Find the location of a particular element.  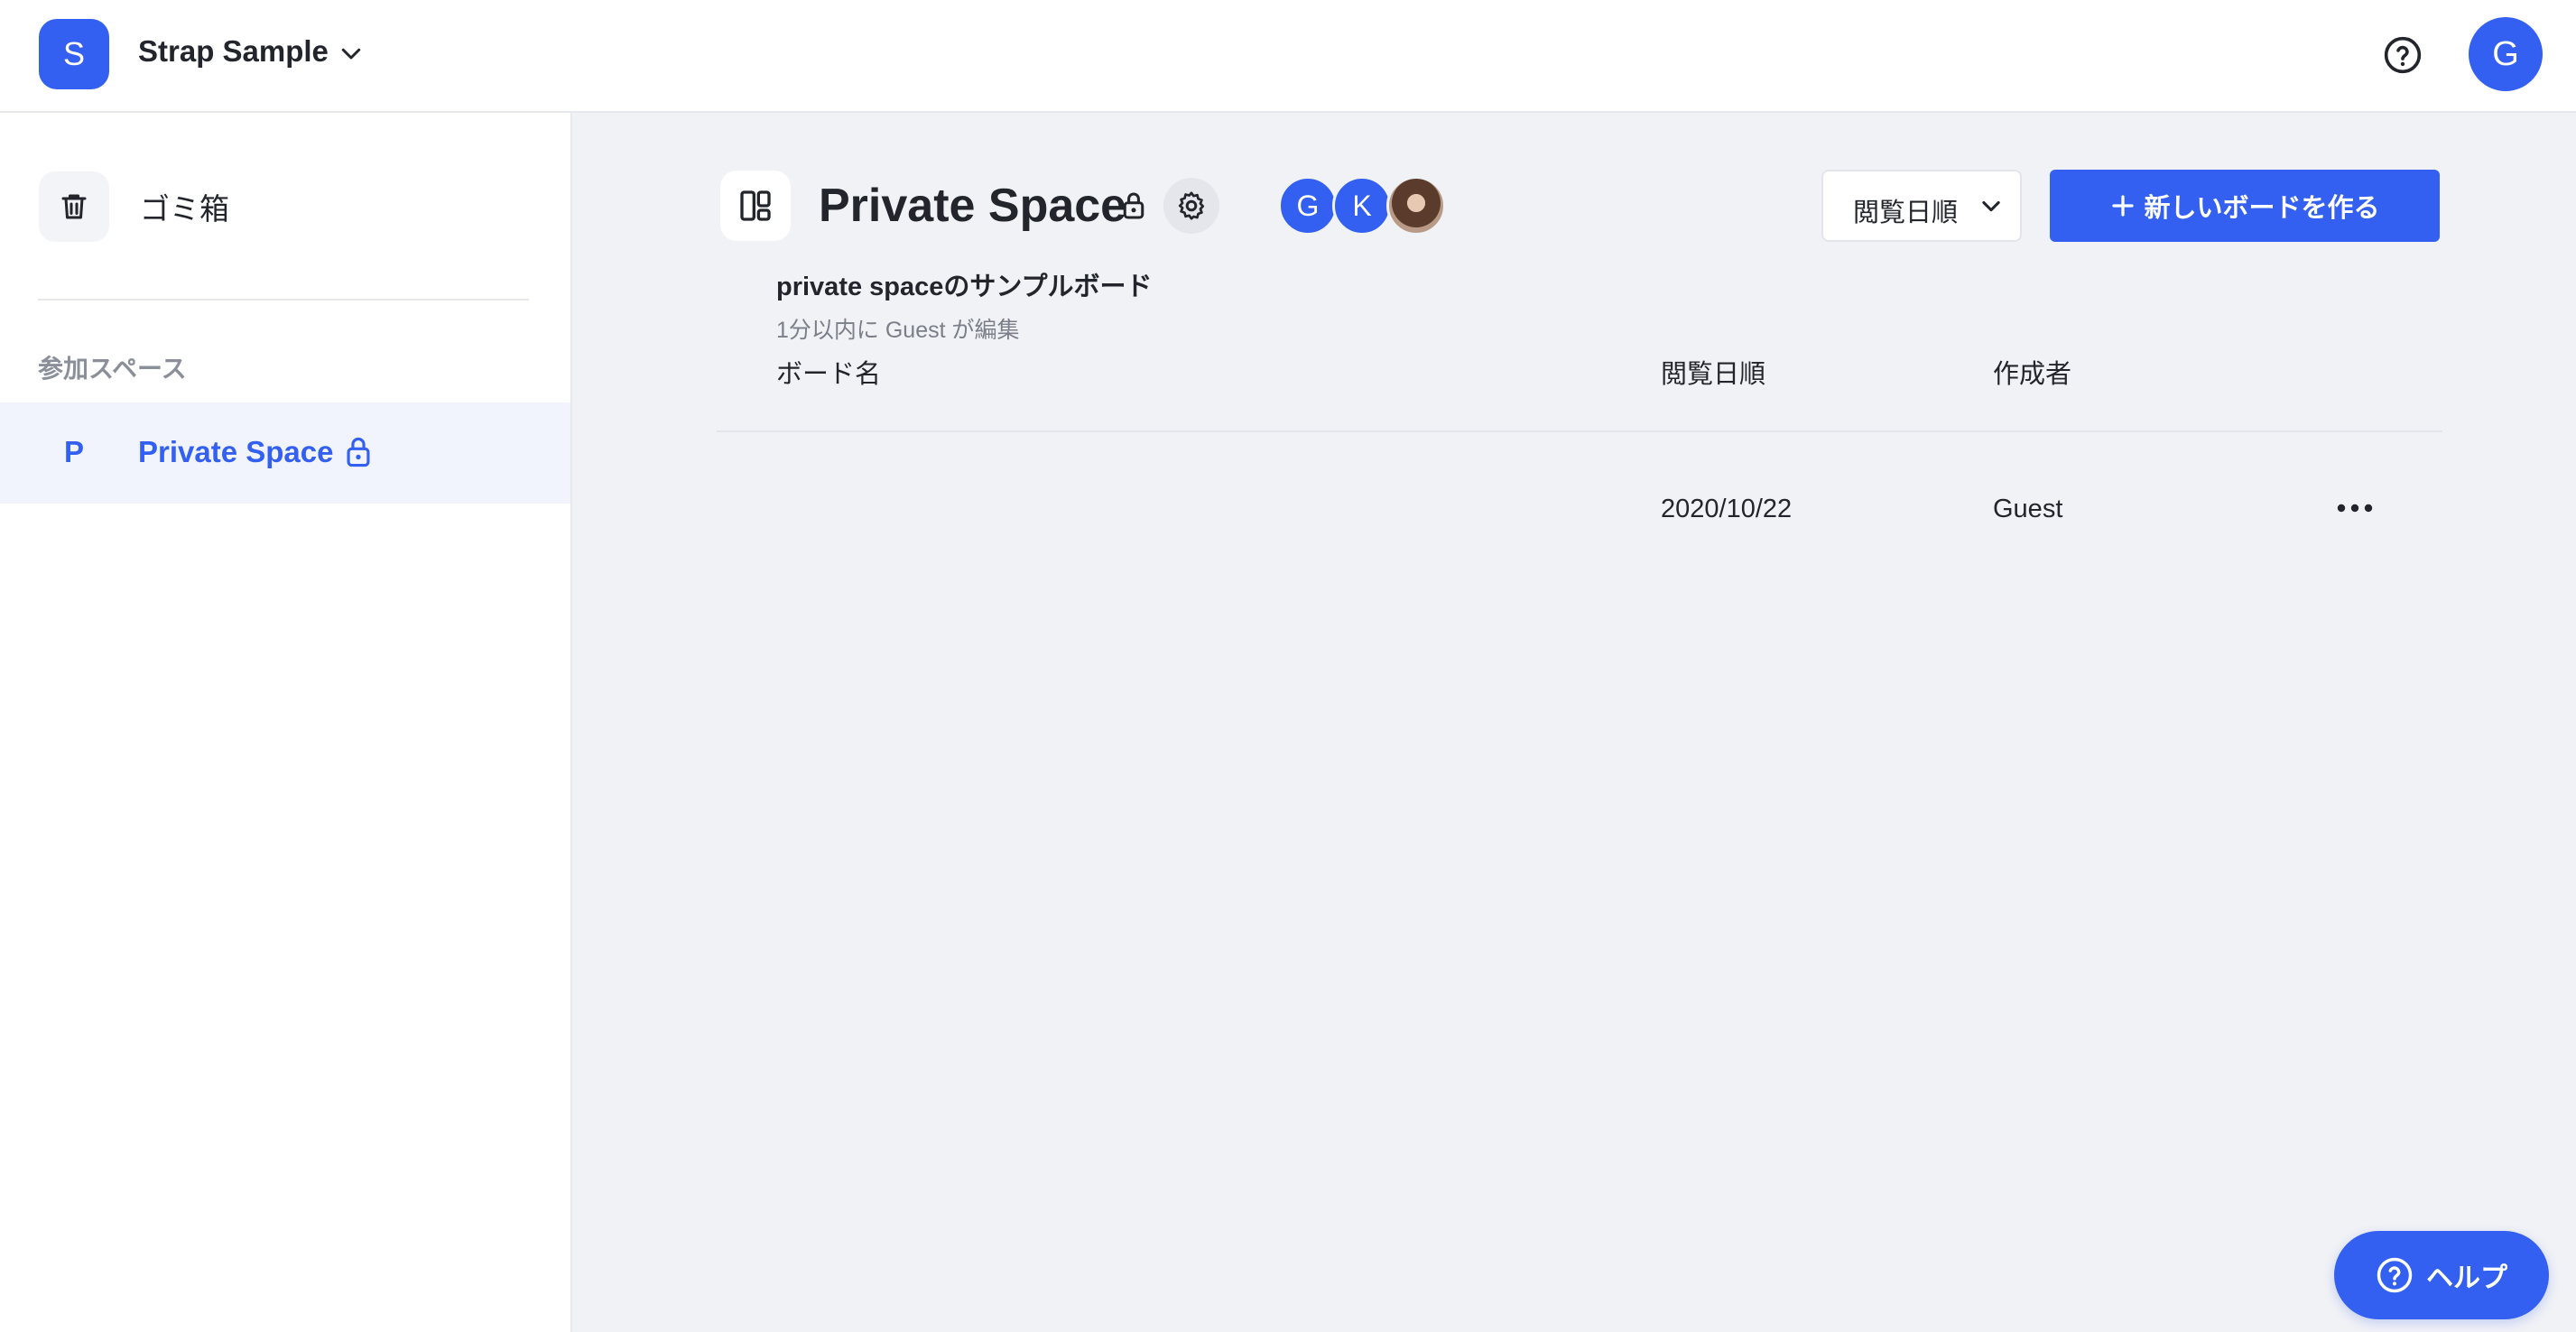

space-initial: P is located at coordinates (74, 452).